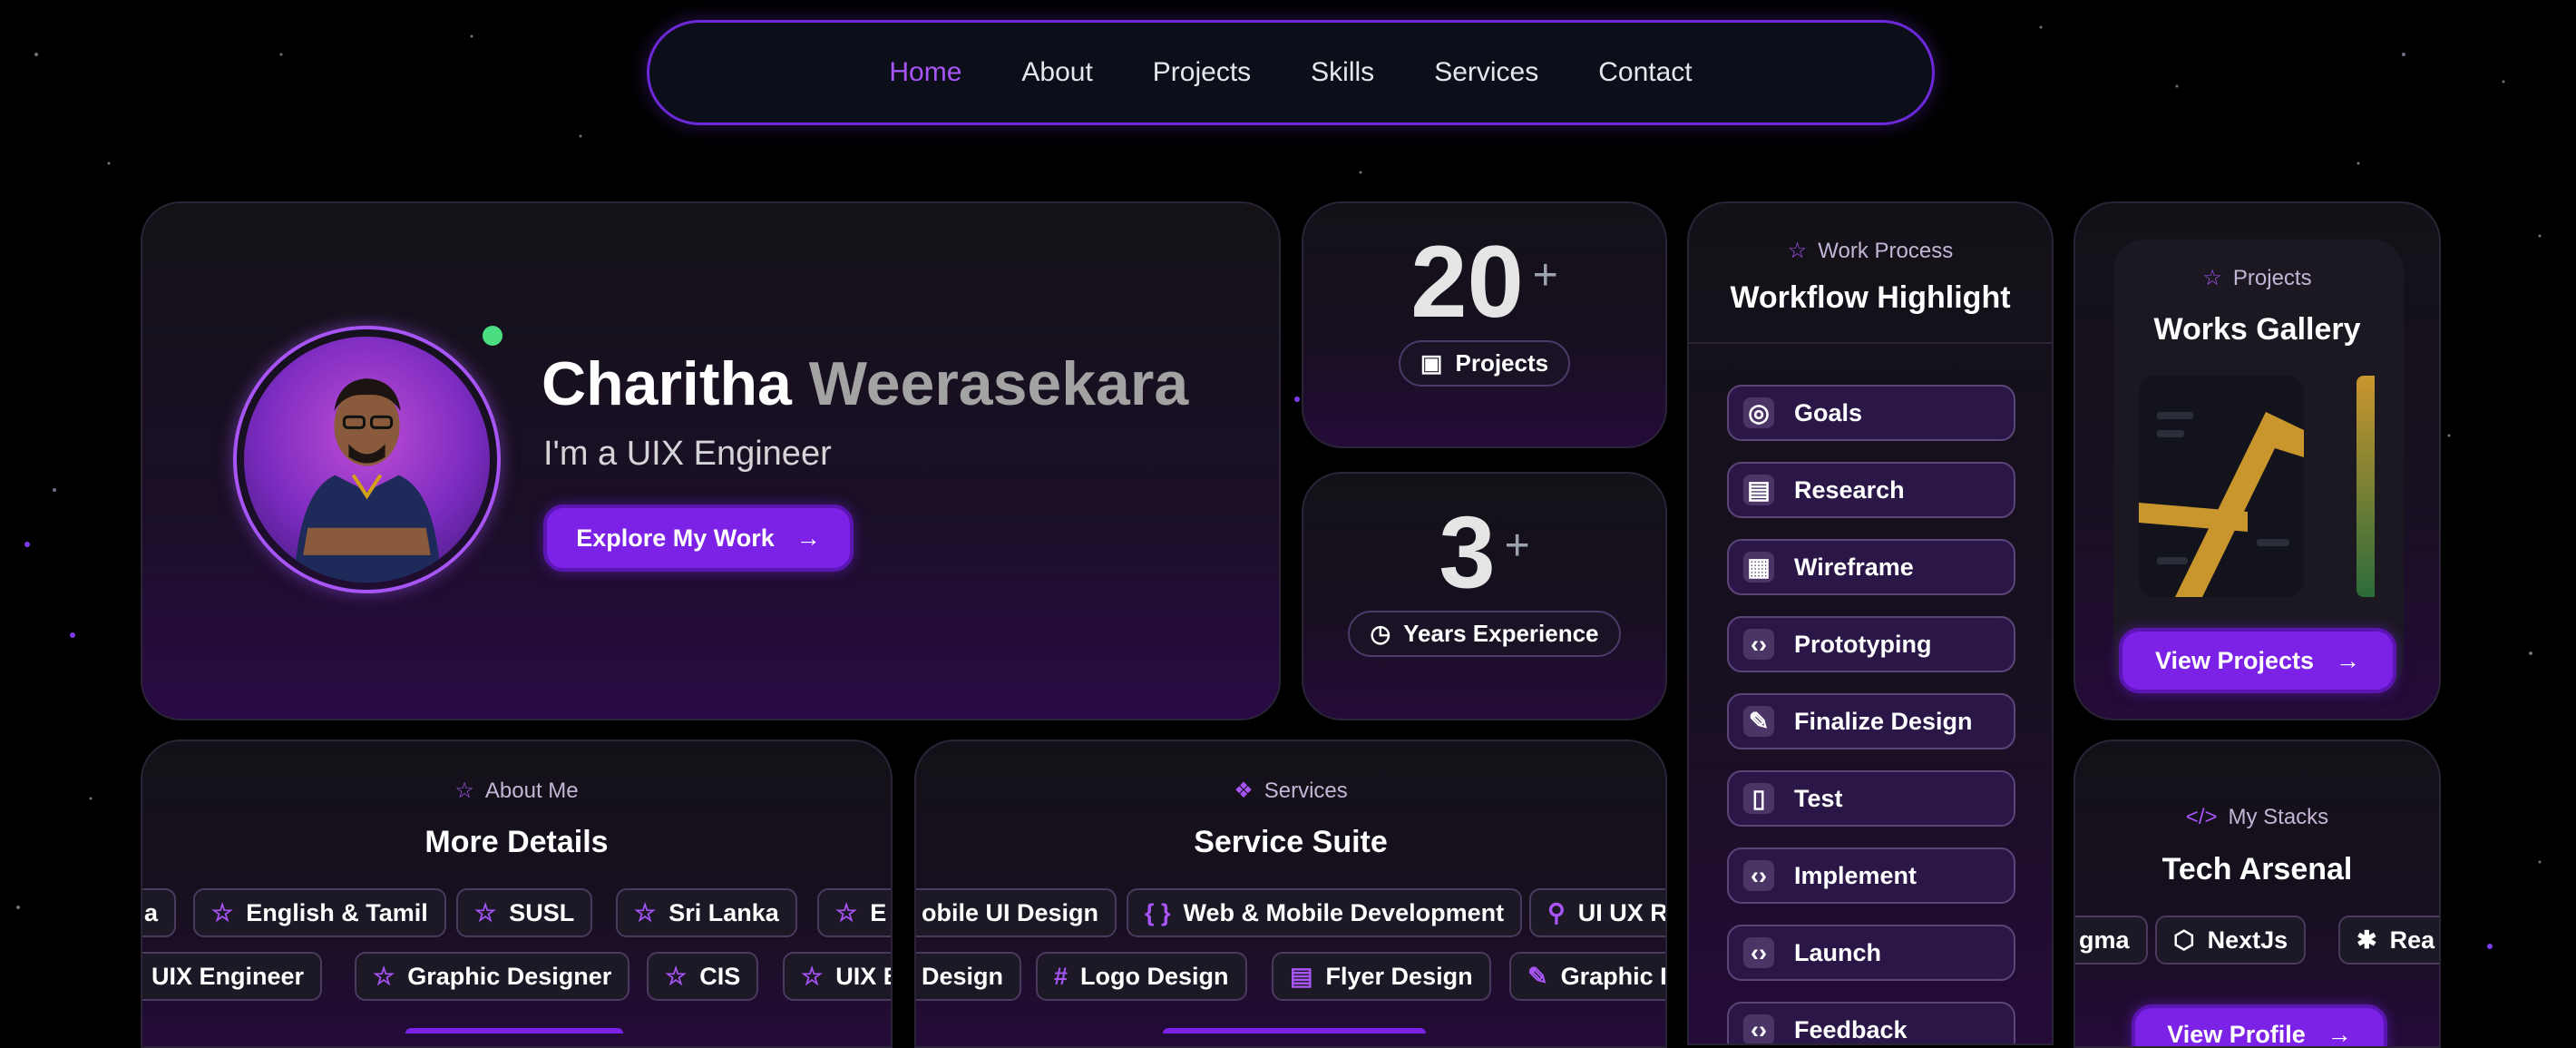  I want to click on asterisk-icon: ✱, so click(2366, 940).